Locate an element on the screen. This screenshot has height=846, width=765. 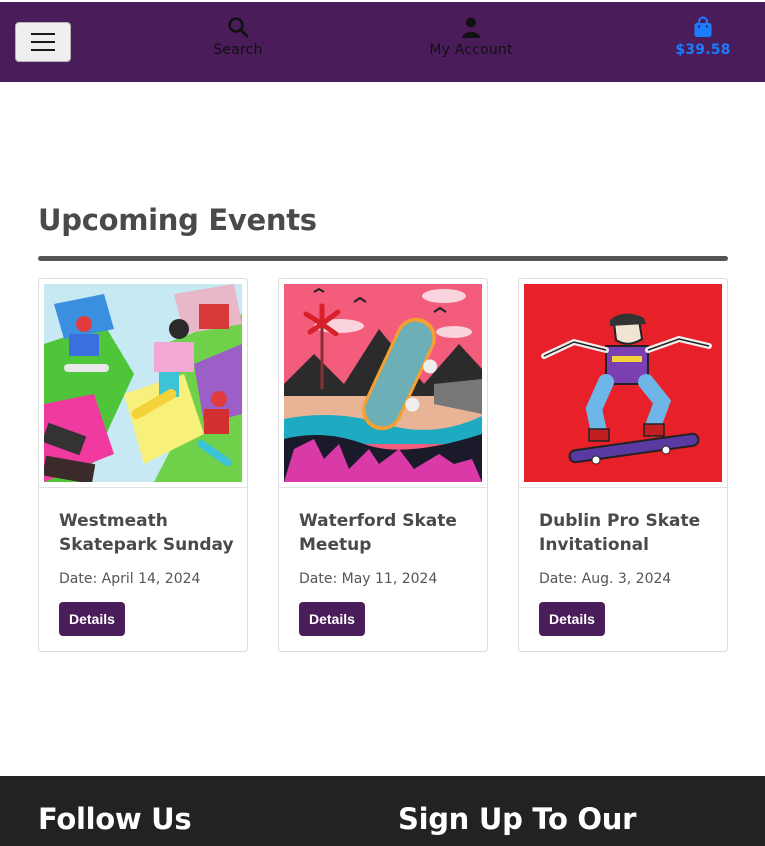
top-navbar: Search My Account $39.58 is located at coordinates (382, 41).